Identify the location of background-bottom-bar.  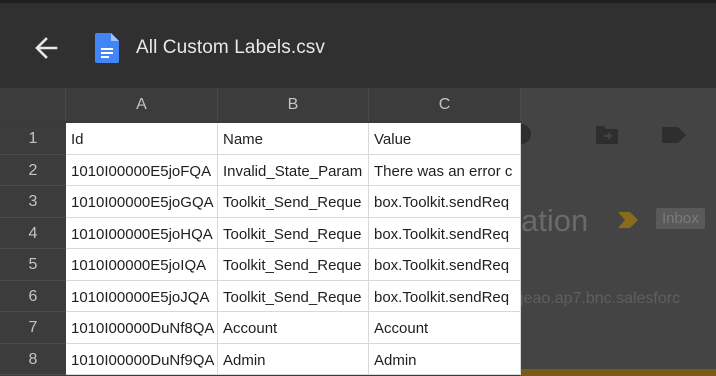
(618, 372).